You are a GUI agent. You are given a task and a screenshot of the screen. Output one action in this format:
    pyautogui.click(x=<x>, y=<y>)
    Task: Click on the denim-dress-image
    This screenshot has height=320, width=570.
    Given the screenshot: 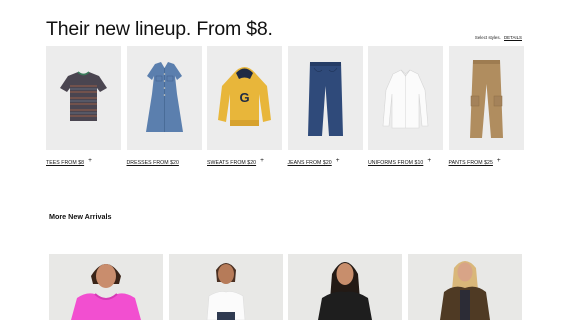 What is the action you would take?
    pyautogui.click(x=164, y=98)
    